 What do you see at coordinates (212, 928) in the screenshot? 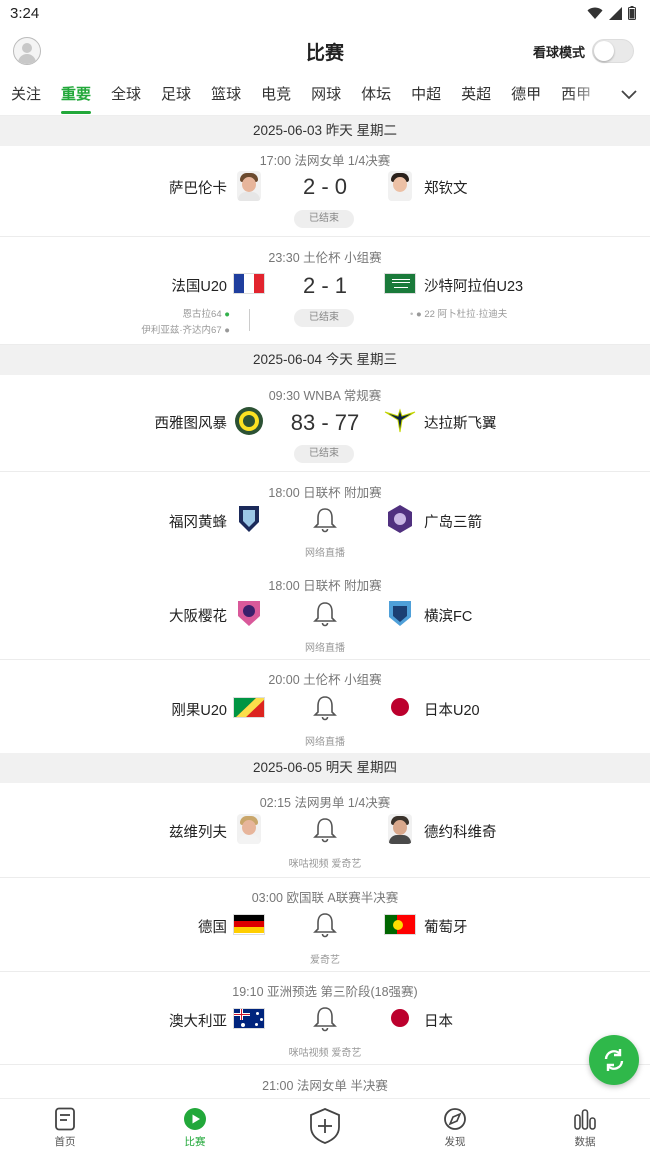
I see `home-team: 德国` at bounding box center [212, 928].